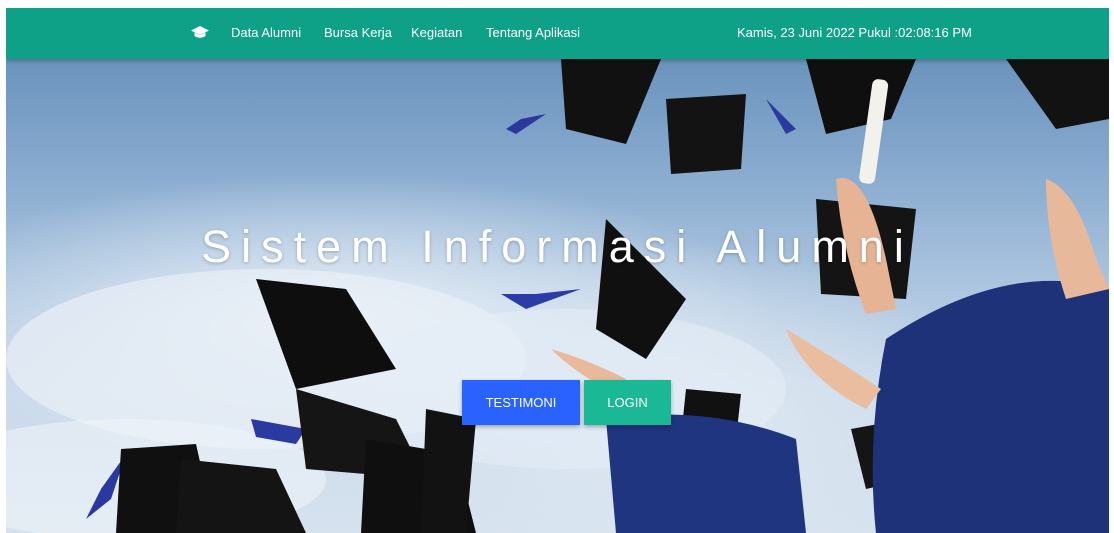 Image resolution: width=1114 pixels, height=533 pixels. What do you see at coordinates (627, 402) in the screenshot?
I see `login-button: LOGIN` at bounding box center [627, 402].